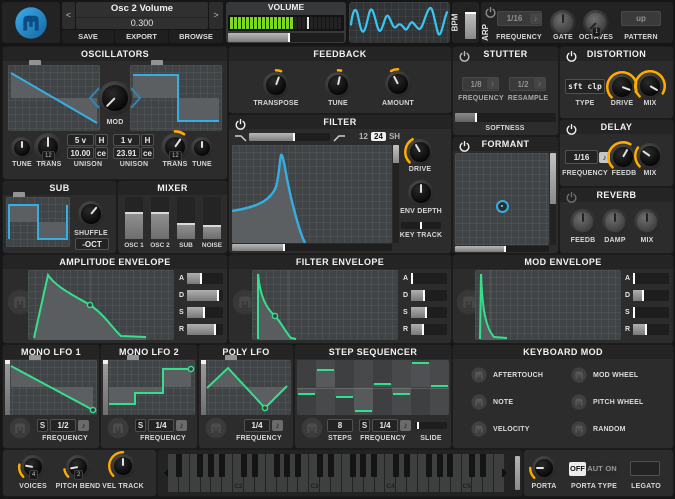  I want to click on lfo2-frequency-value: 1/4, so click(161, 425).